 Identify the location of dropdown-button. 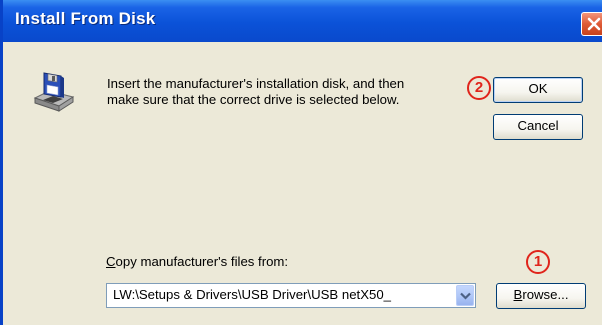
(465, 295).